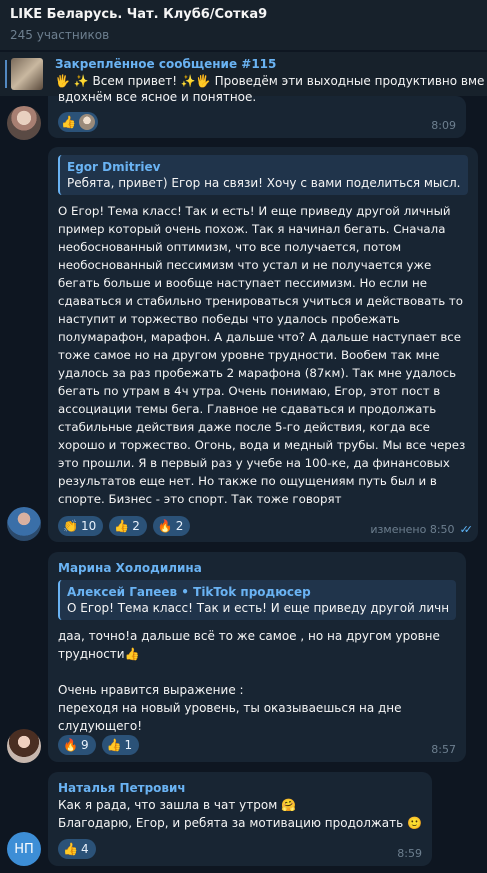  I want to click on sender-name: Марина Холодилина, so click(257, 568).